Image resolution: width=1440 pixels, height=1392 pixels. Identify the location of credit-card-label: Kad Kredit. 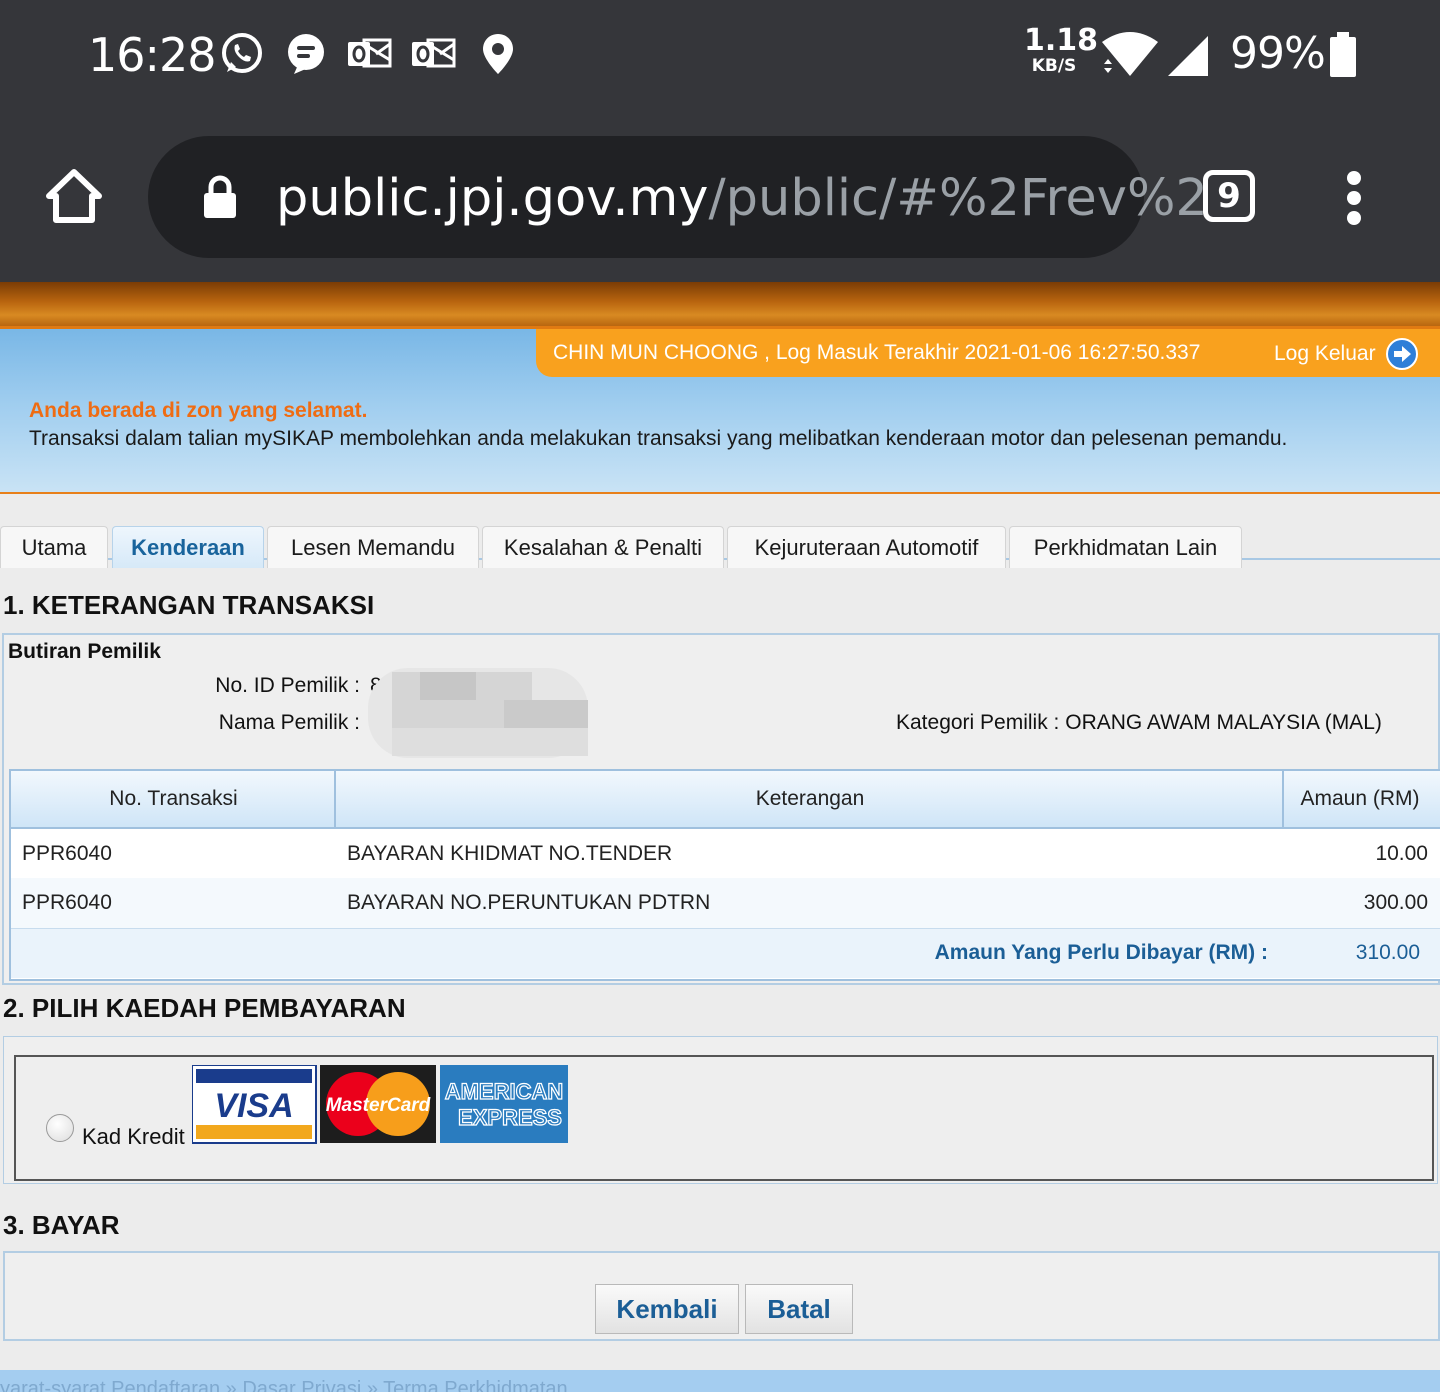
(133, 1137).